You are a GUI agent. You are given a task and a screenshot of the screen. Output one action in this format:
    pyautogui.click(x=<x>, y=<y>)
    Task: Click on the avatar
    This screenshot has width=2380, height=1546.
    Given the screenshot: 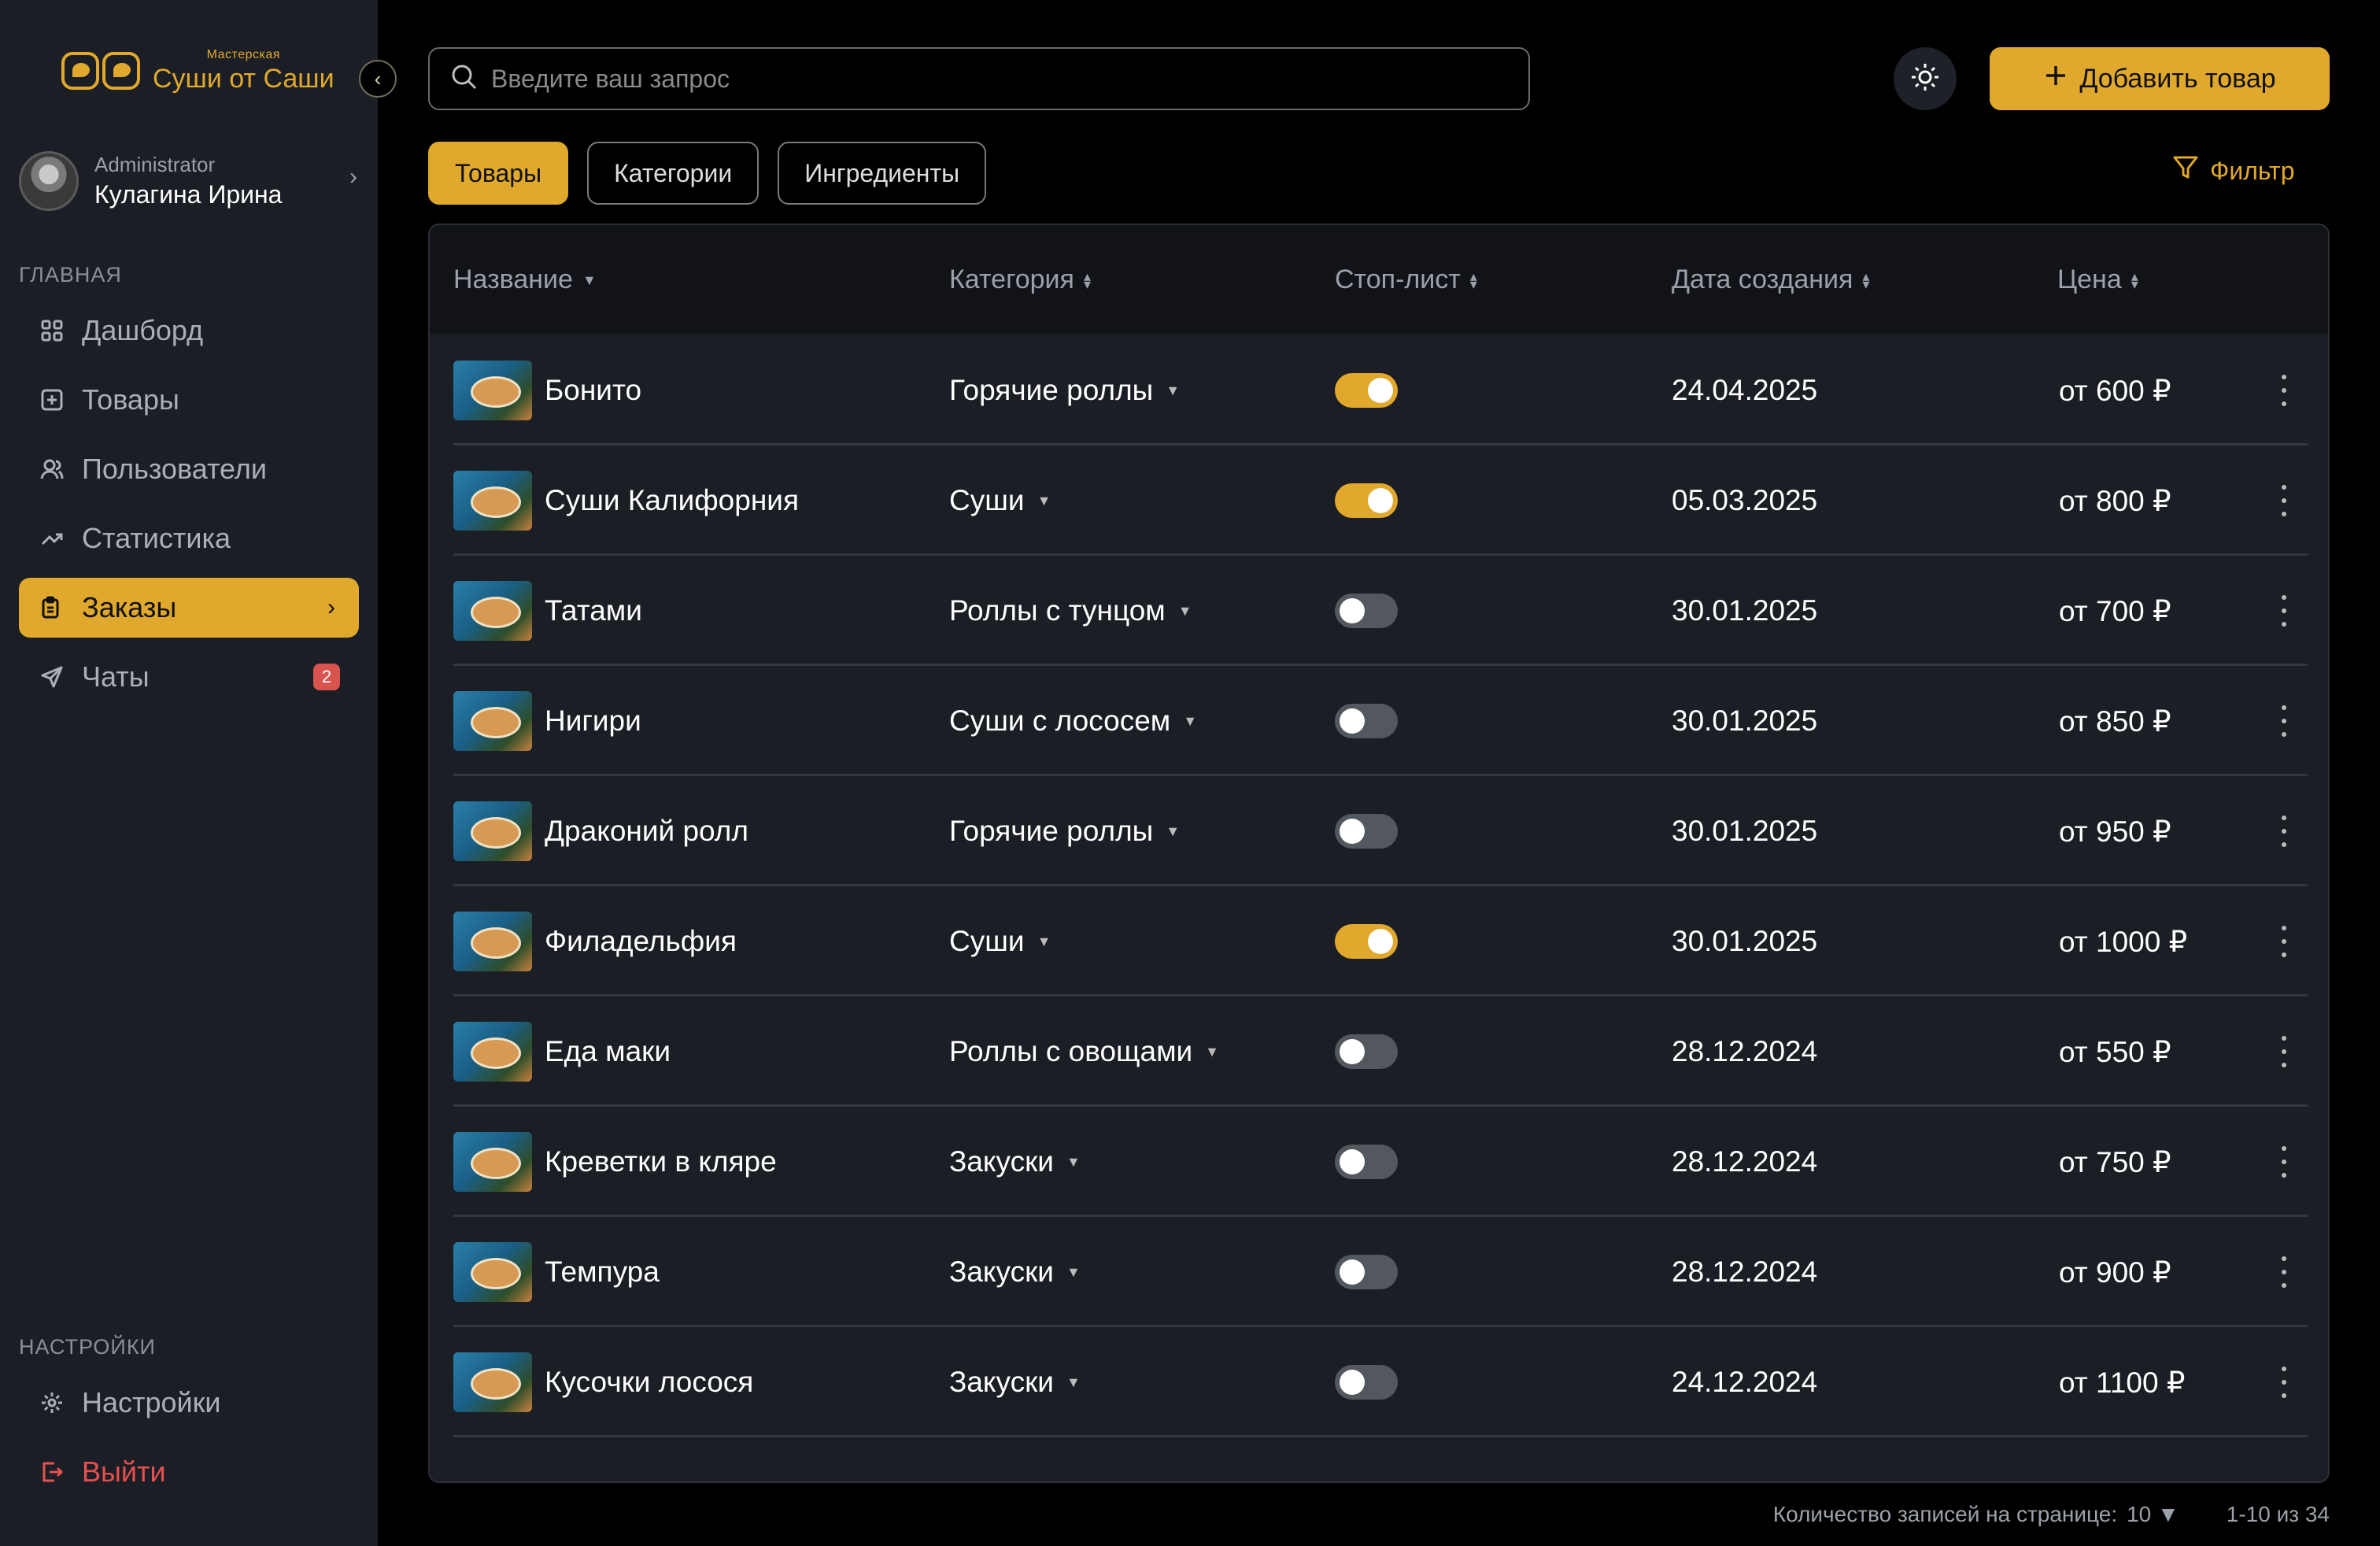 What is the action you would take?
    pyautogui.click(x=49, y=181)
    